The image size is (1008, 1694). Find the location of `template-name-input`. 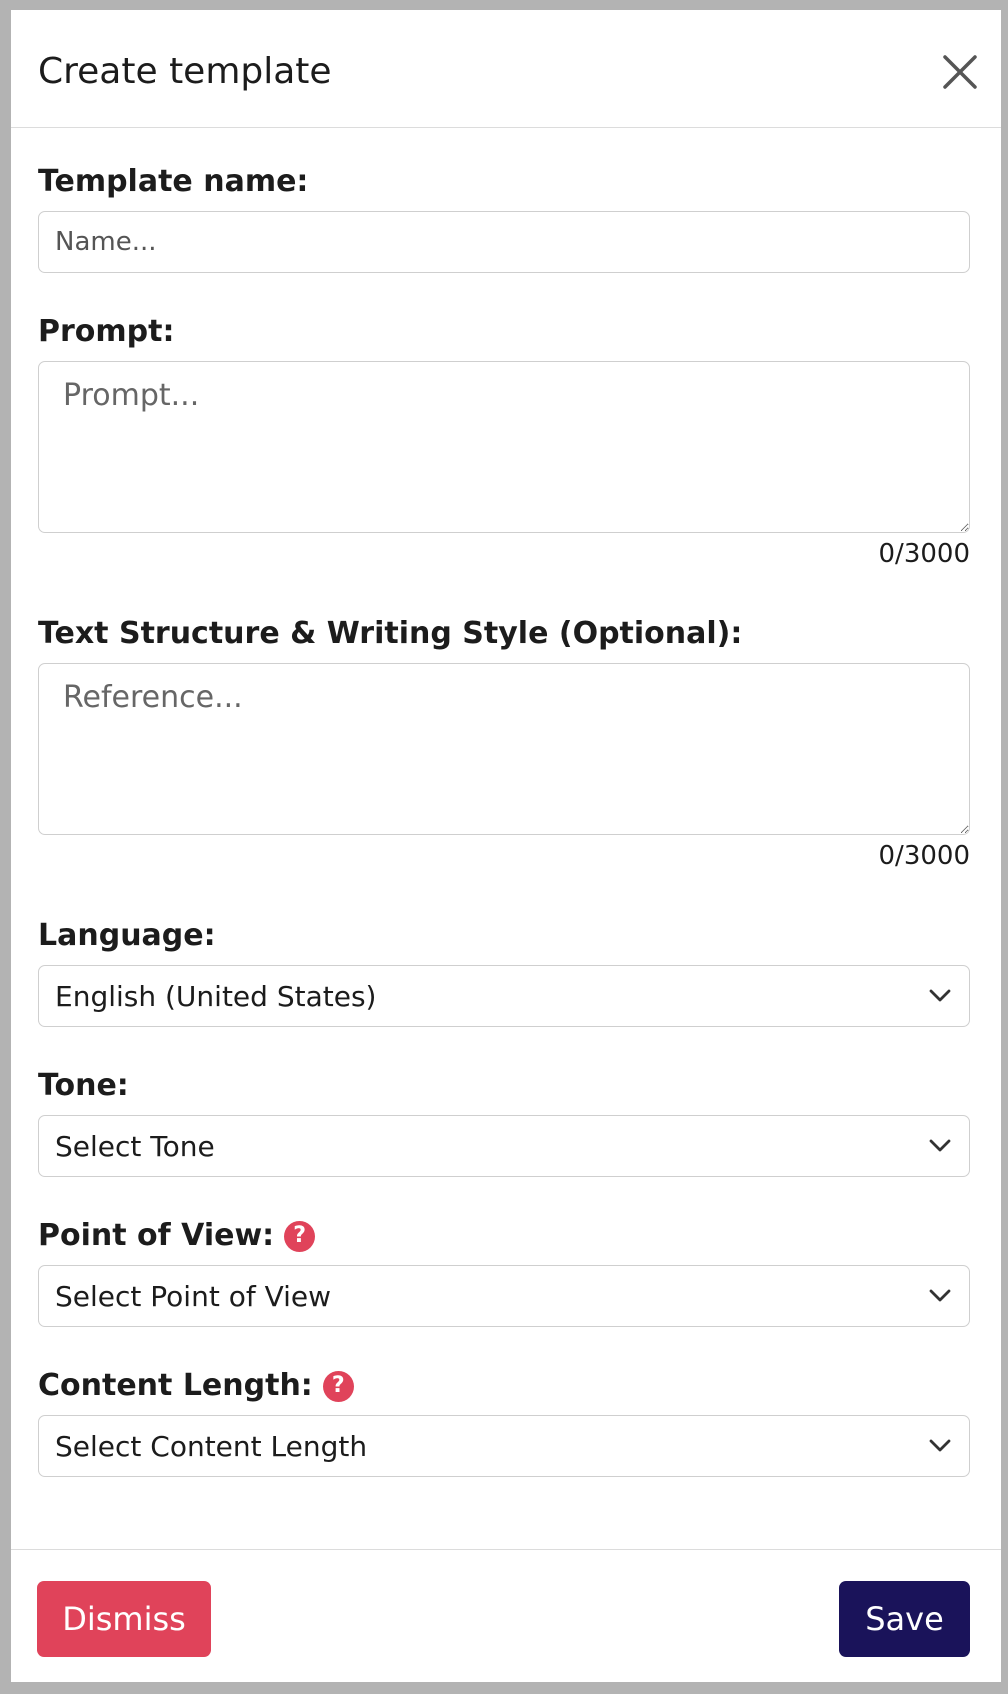

template-name-input is located at coordinates (504, 242).